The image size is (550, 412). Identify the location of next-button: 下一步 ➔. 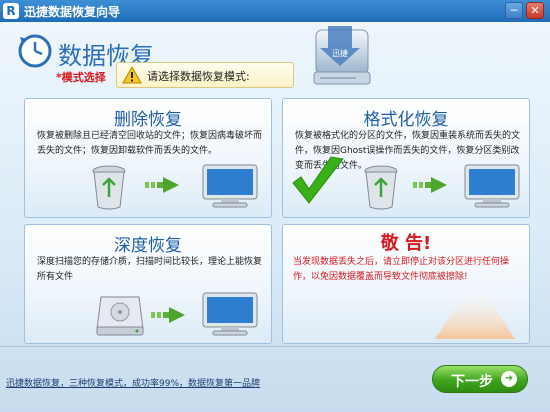
(480, 379).